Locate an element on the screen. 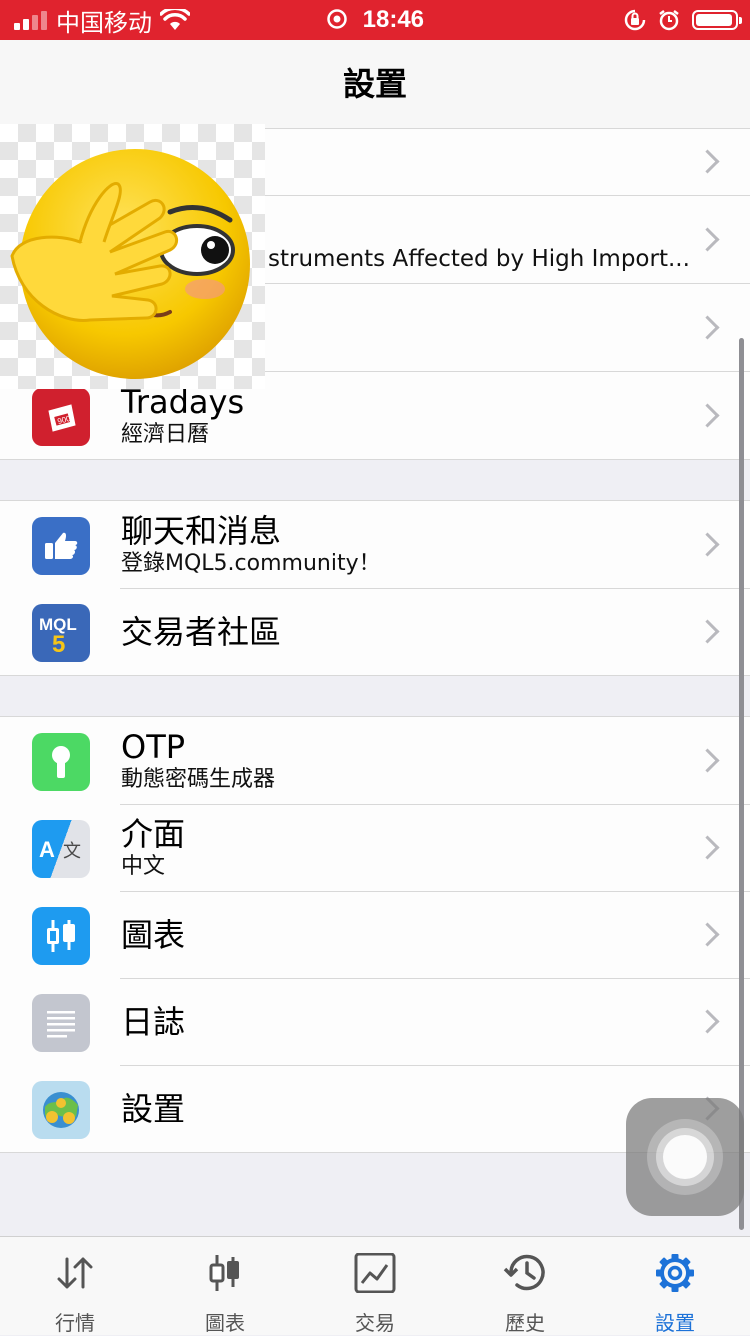 This screenshot has width=750, height=1336. settings-group-community: 聊天和消息 登錄MQL5.community！ MQL 5 交易者社區 is located at coordinates (375, 588).